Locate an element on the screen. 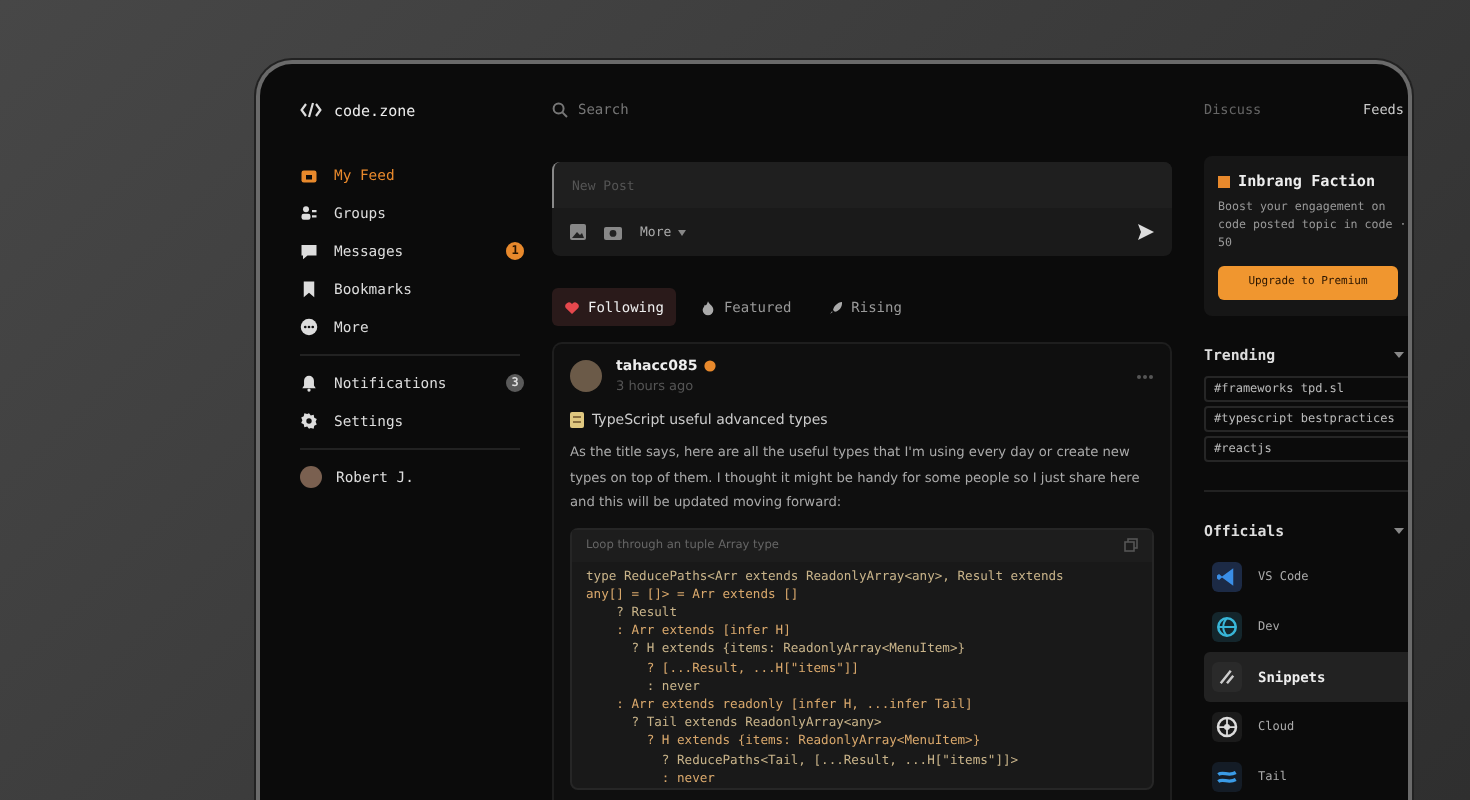 The image size is (1470, 800). chat-bubble-icon is located at coordinates (309, 251).